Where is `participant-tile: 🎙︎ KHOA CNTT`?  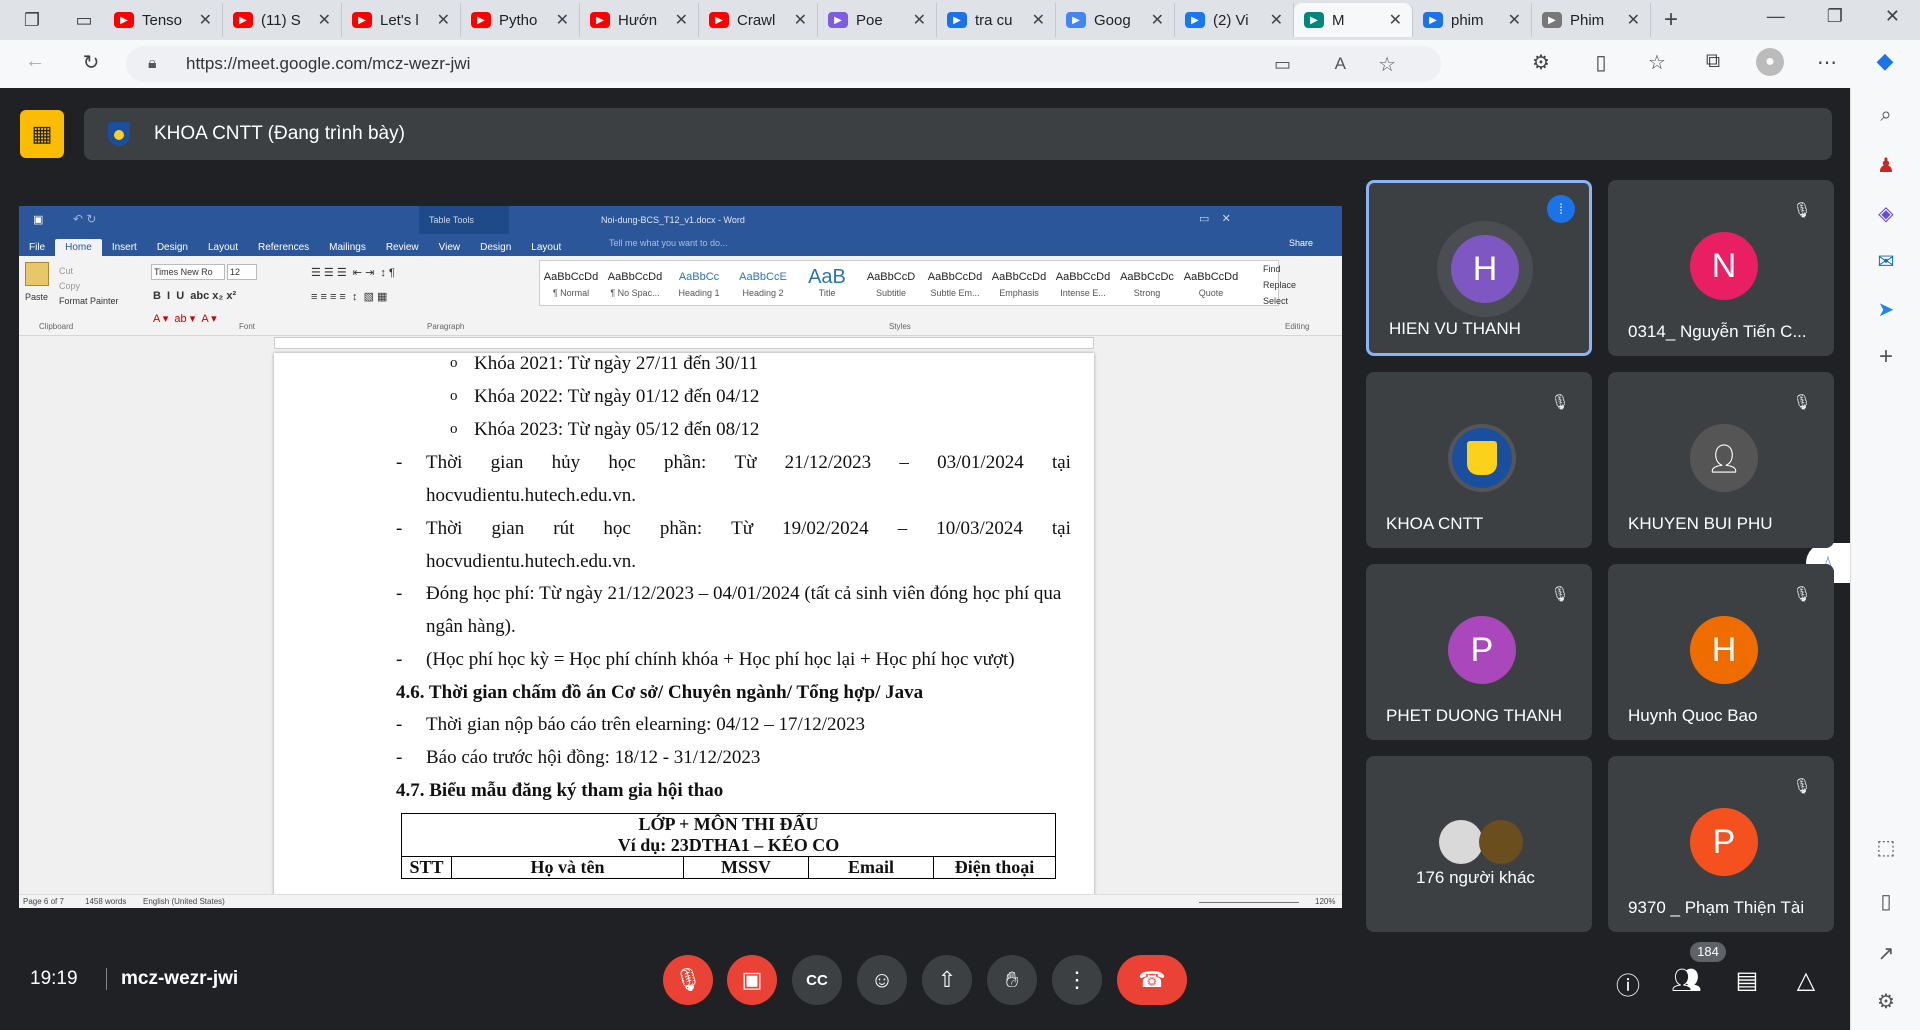 participant-tile: 🎙︎ KHOA CNTT is located at coordinates (1479, 460).